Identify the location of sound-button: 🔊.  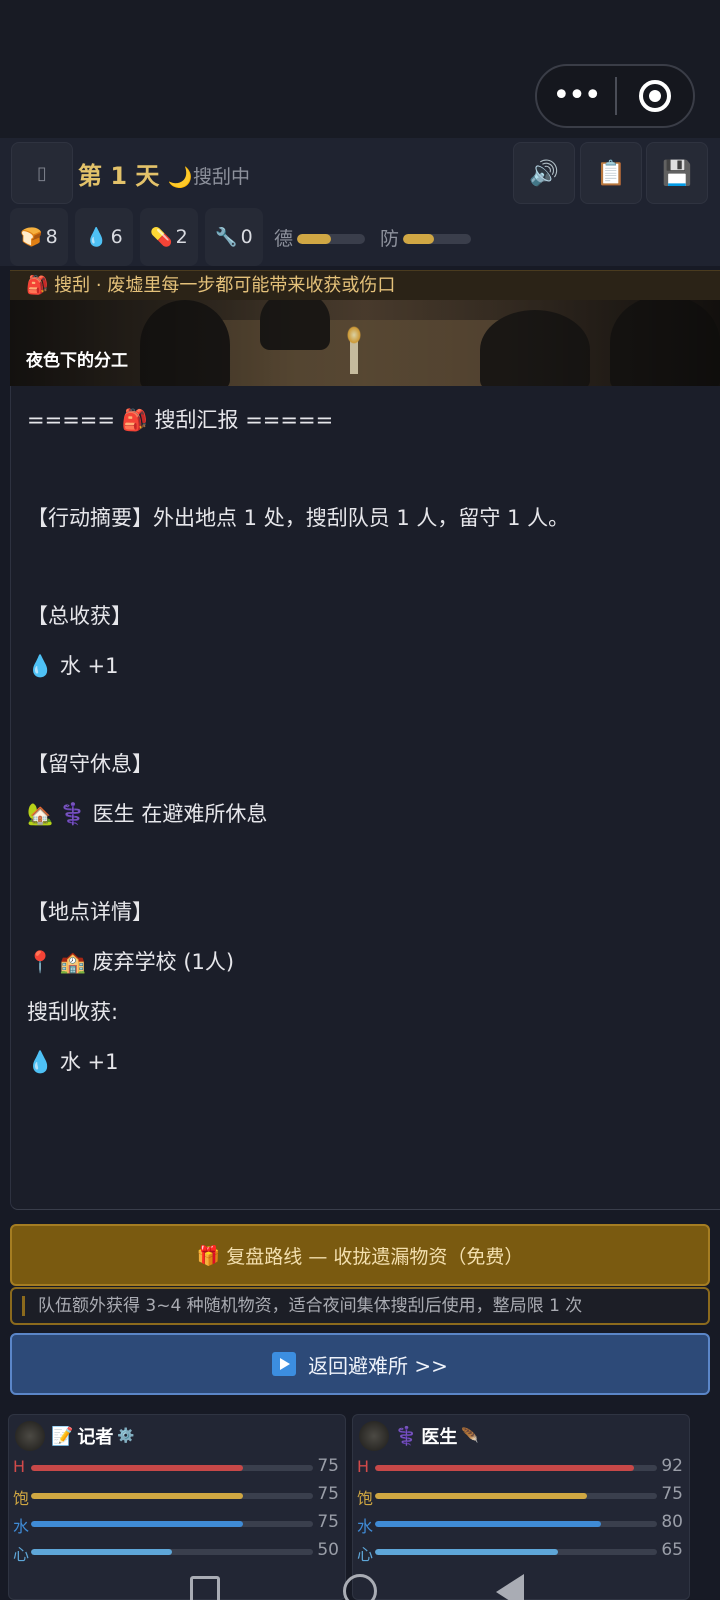
(544, 173).